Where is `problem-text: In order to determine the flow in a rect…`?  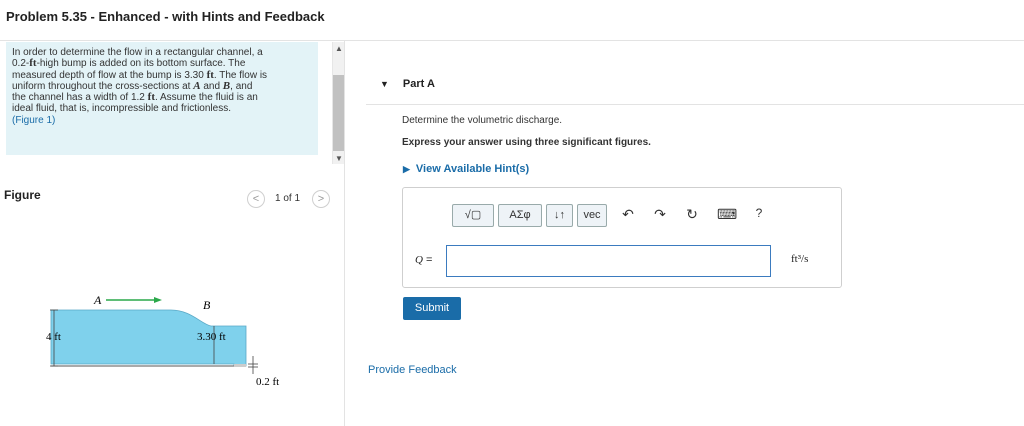
problem-text: In order to determine the flow in a rect… is located at coordinates (137, 52).